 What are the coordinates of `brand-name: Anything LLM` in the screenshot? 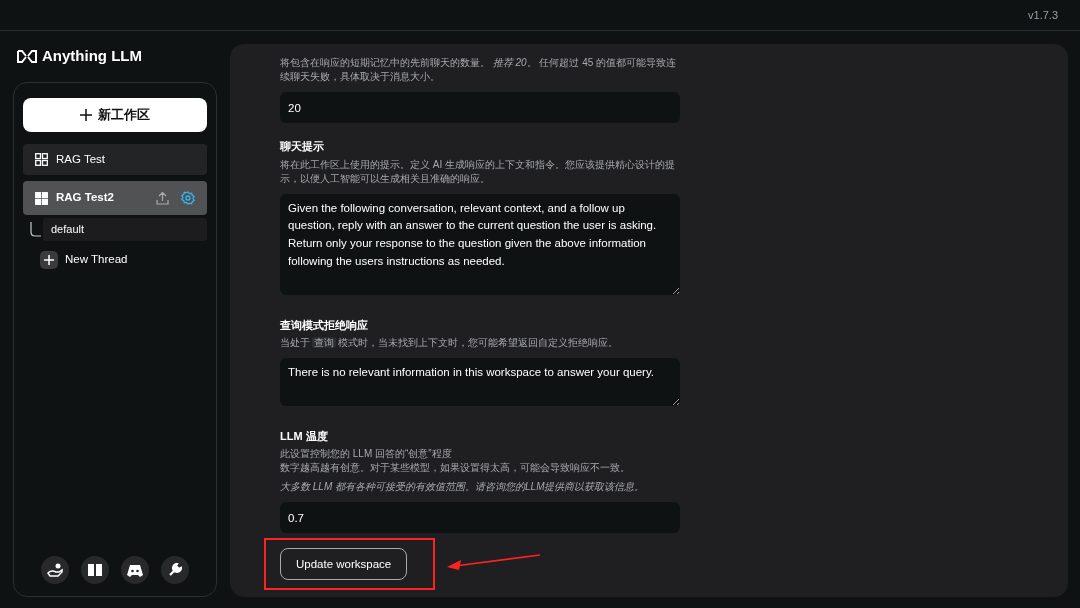 It's located at (92, 56).